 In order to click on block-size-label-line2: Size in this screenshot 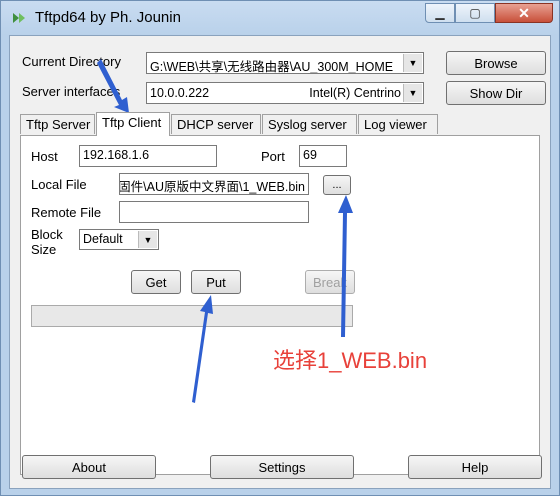, I will do `click(44, 249)`.